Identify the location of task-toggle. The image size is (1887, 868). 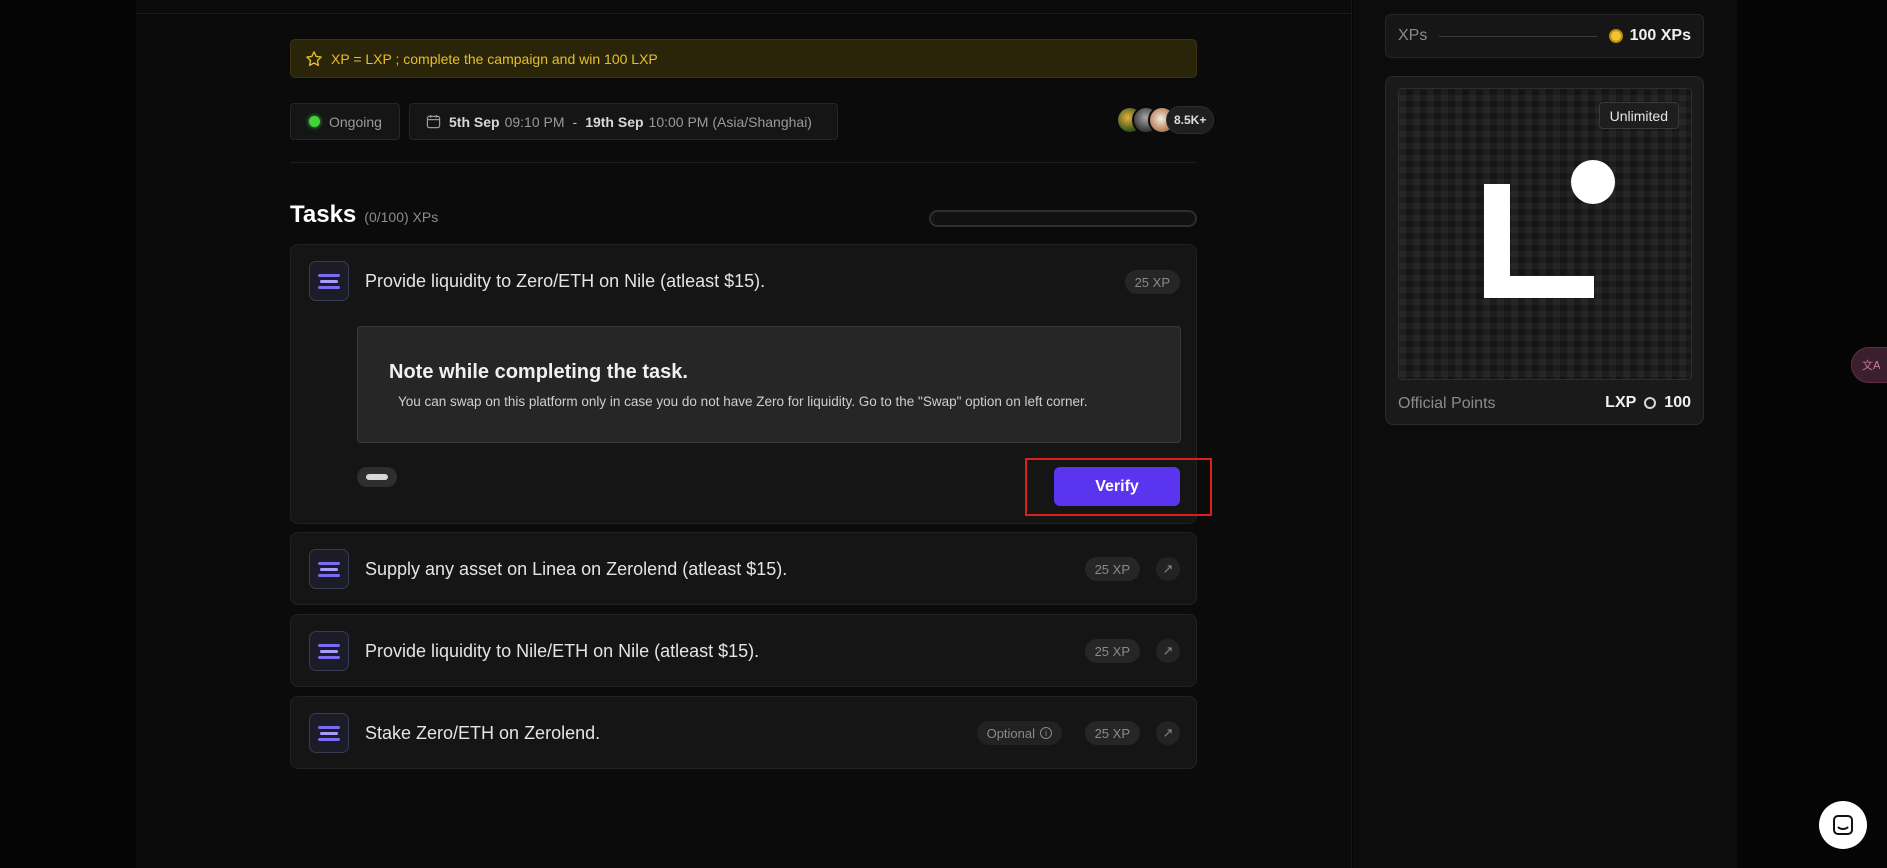
(377, 477).